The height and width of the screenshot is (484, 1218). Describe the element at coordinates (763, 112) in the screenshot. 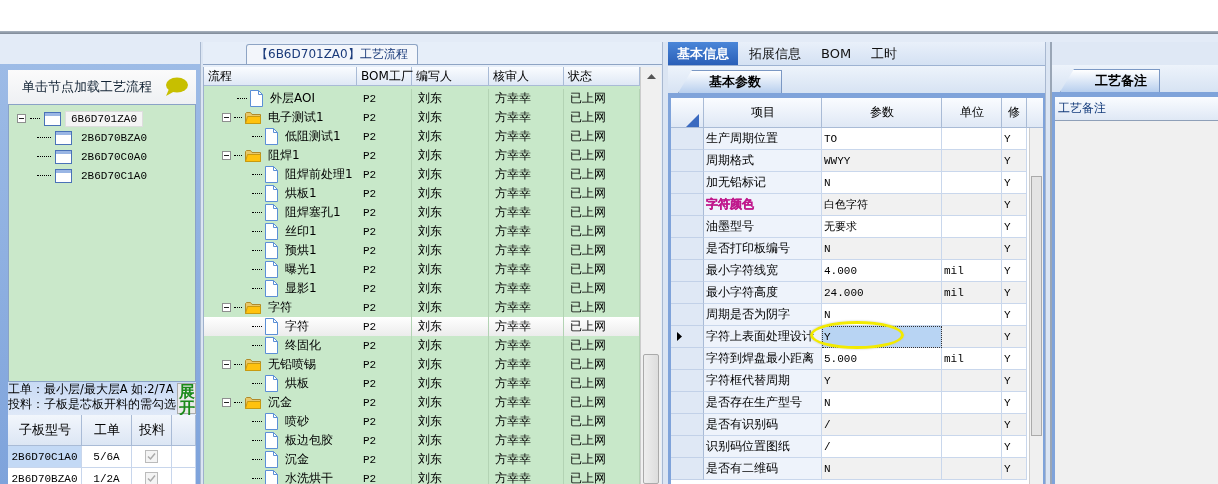

I see `column-header: 项目` at that location.